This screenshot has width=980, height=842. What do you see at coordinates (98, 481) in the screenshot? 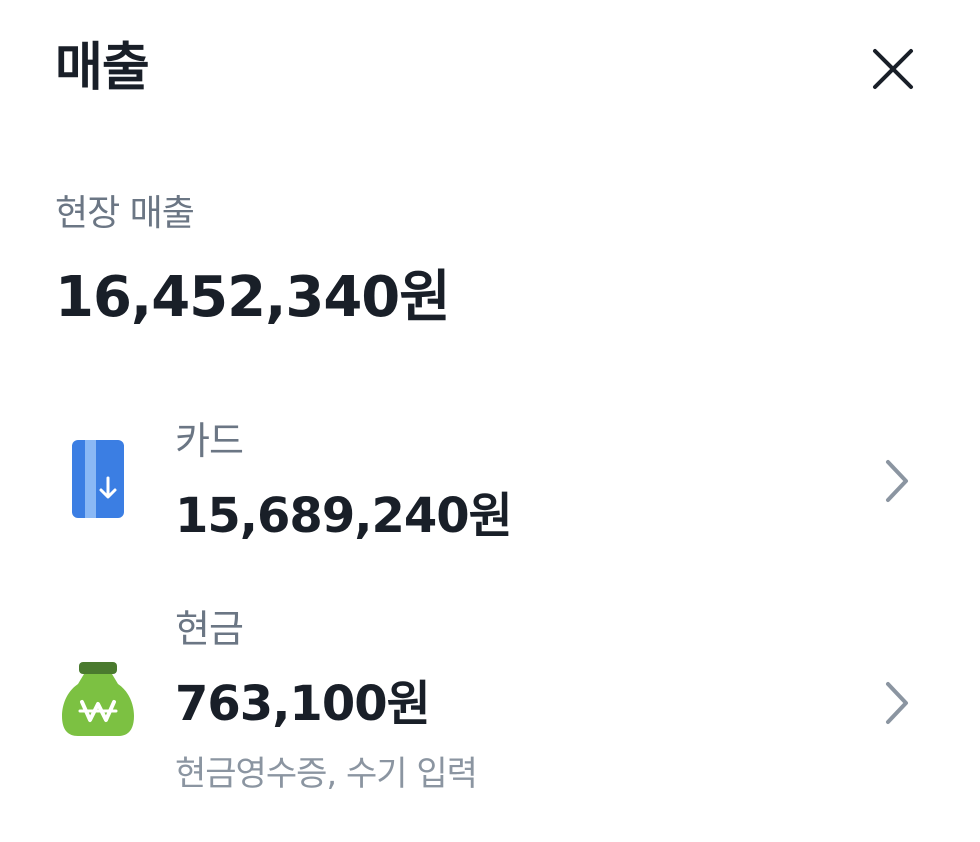
I see `card-icon` at bounding box center [98, 481].